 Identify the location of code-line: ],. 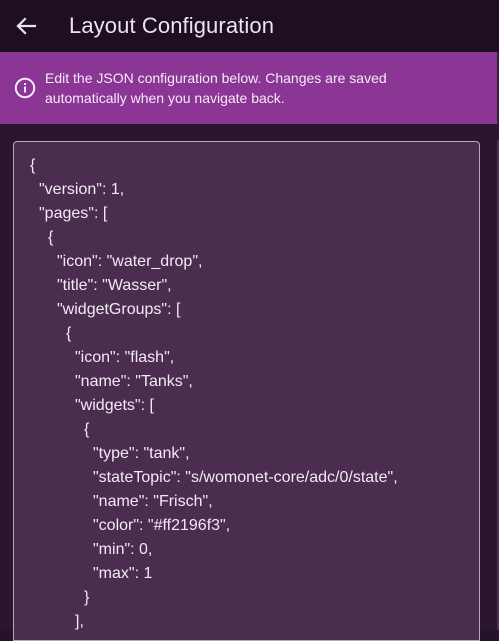
(79, 621).